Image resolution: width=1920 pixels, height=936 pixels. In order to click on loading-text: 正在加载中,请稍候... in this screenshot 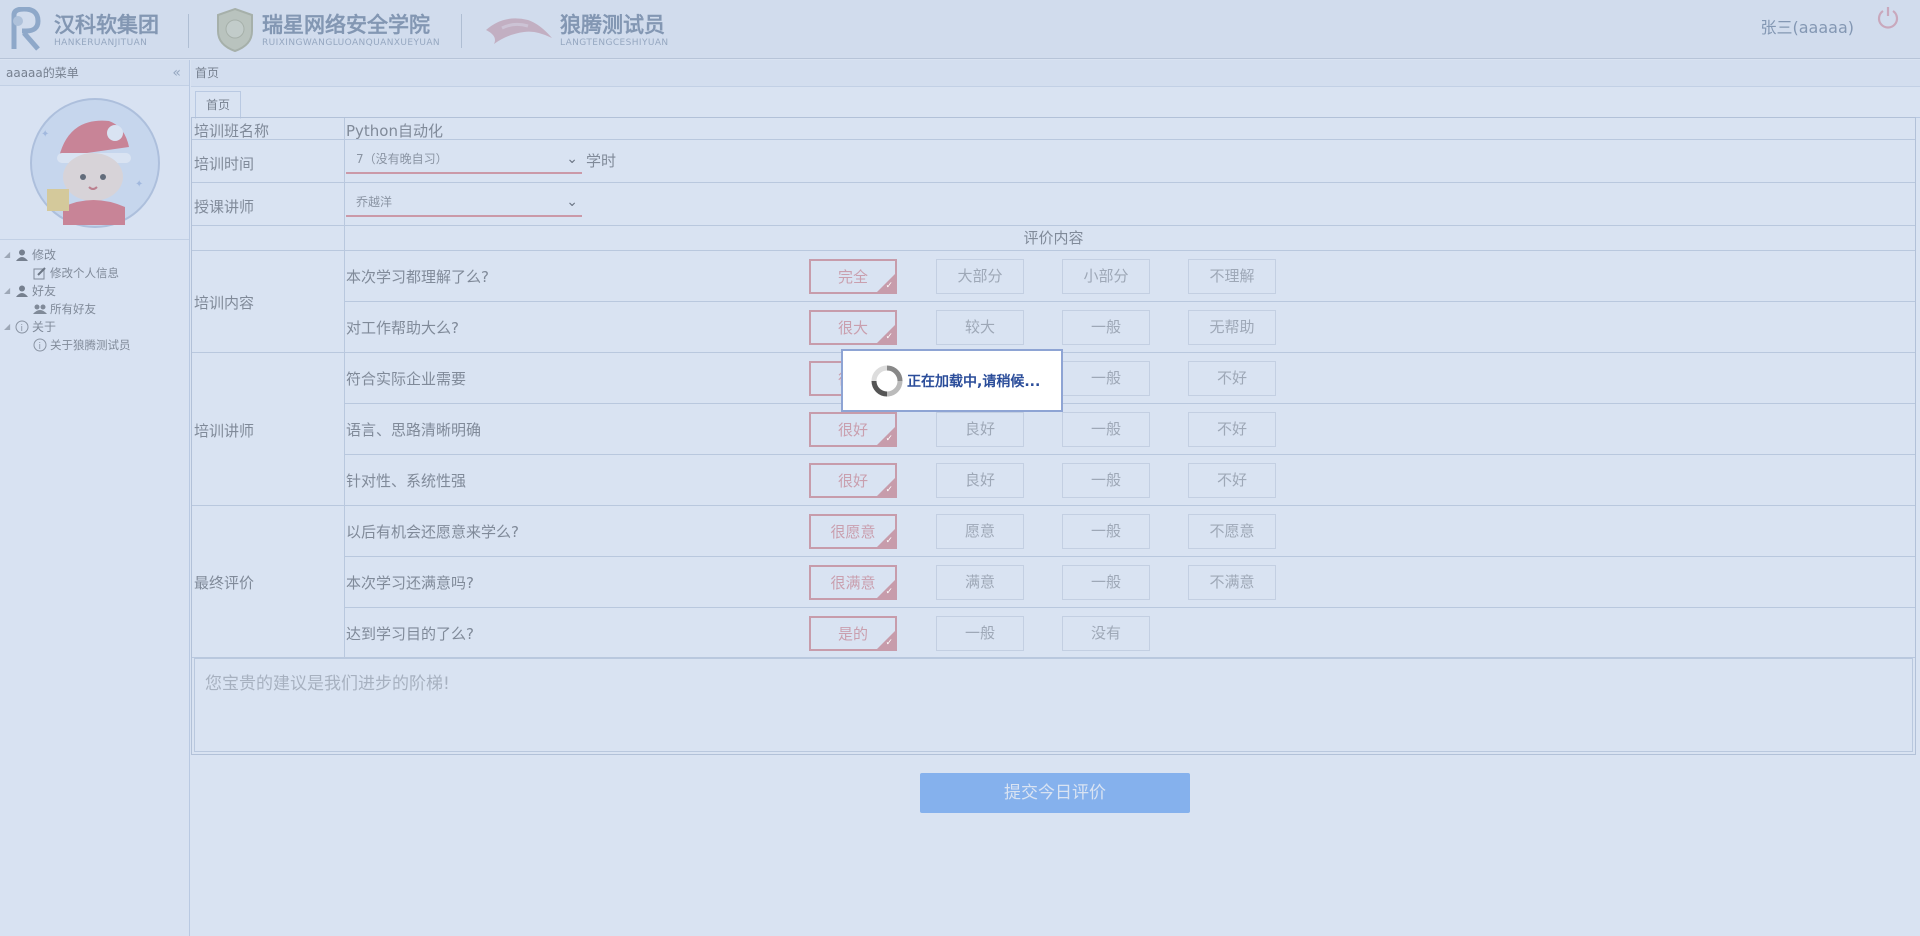, I will do `click(974, 381)`.